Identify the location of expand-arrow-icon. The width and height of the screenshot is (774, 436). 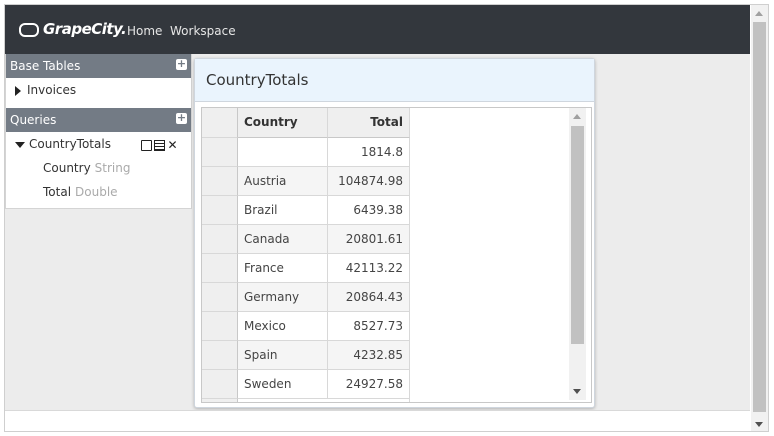
(18, 90).